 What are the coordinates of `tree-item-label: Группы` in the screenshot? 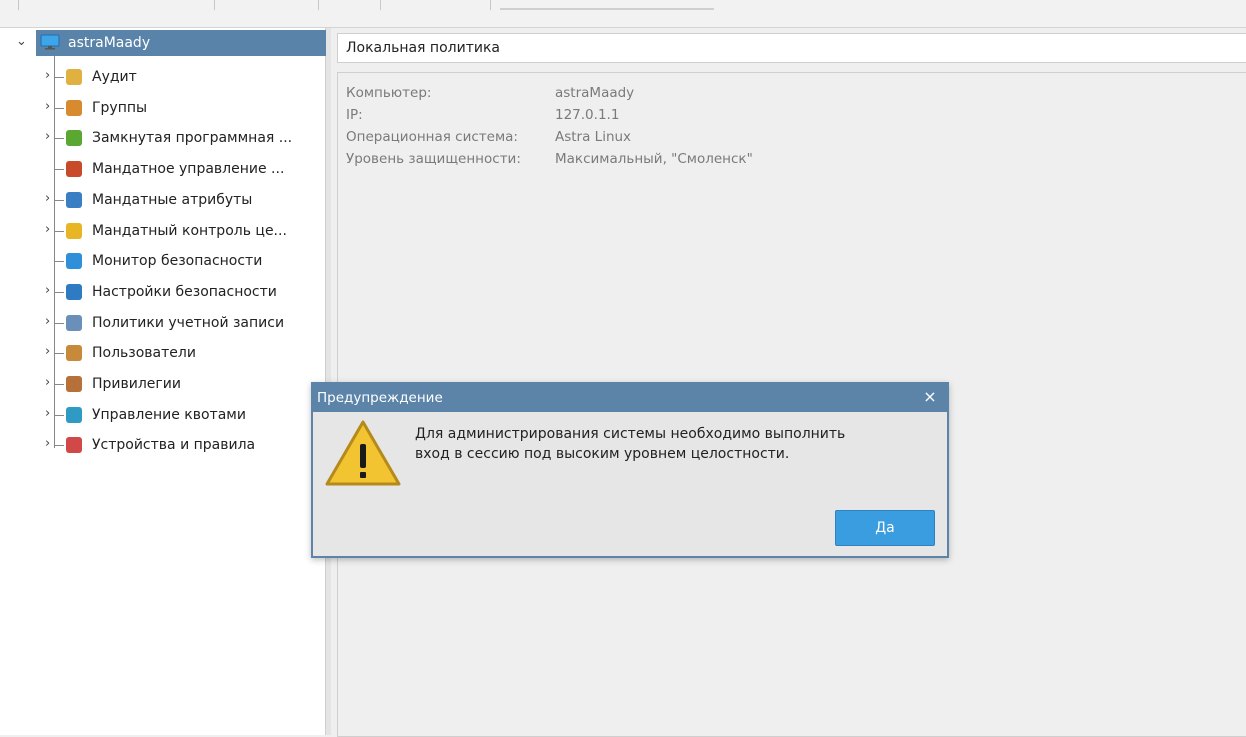 It's located at (120, 107).